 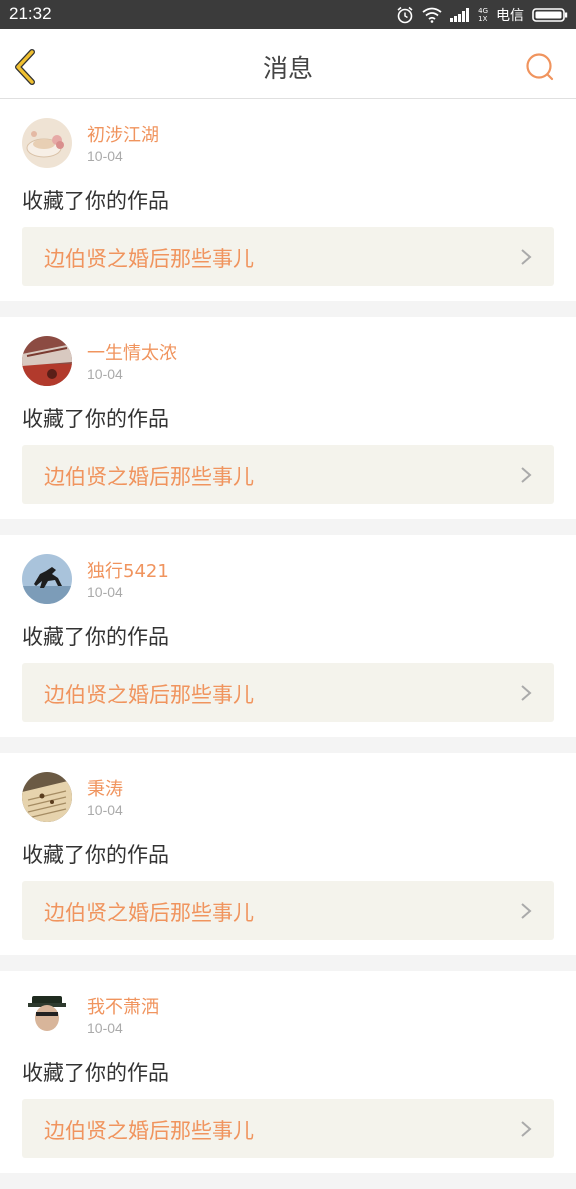 I want to click on status-bar: 21:32 4G 1X 电信, so click(x=288, y=14).